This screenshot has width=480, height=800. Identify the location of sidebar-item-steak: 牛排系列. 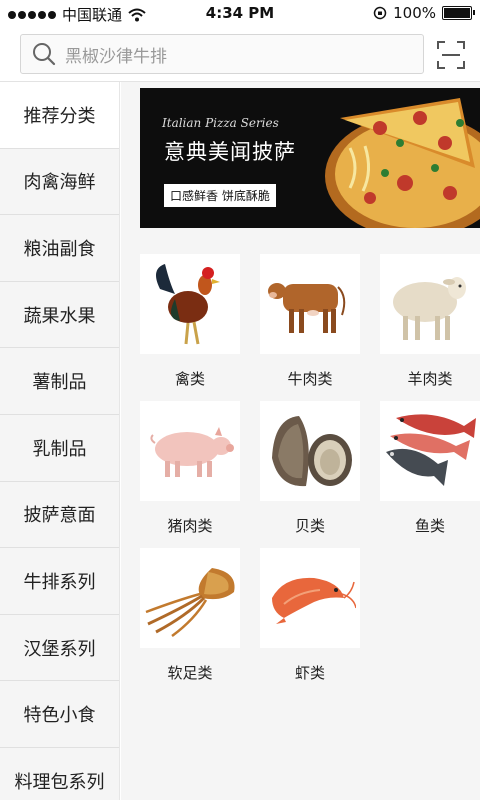
(59, 581).